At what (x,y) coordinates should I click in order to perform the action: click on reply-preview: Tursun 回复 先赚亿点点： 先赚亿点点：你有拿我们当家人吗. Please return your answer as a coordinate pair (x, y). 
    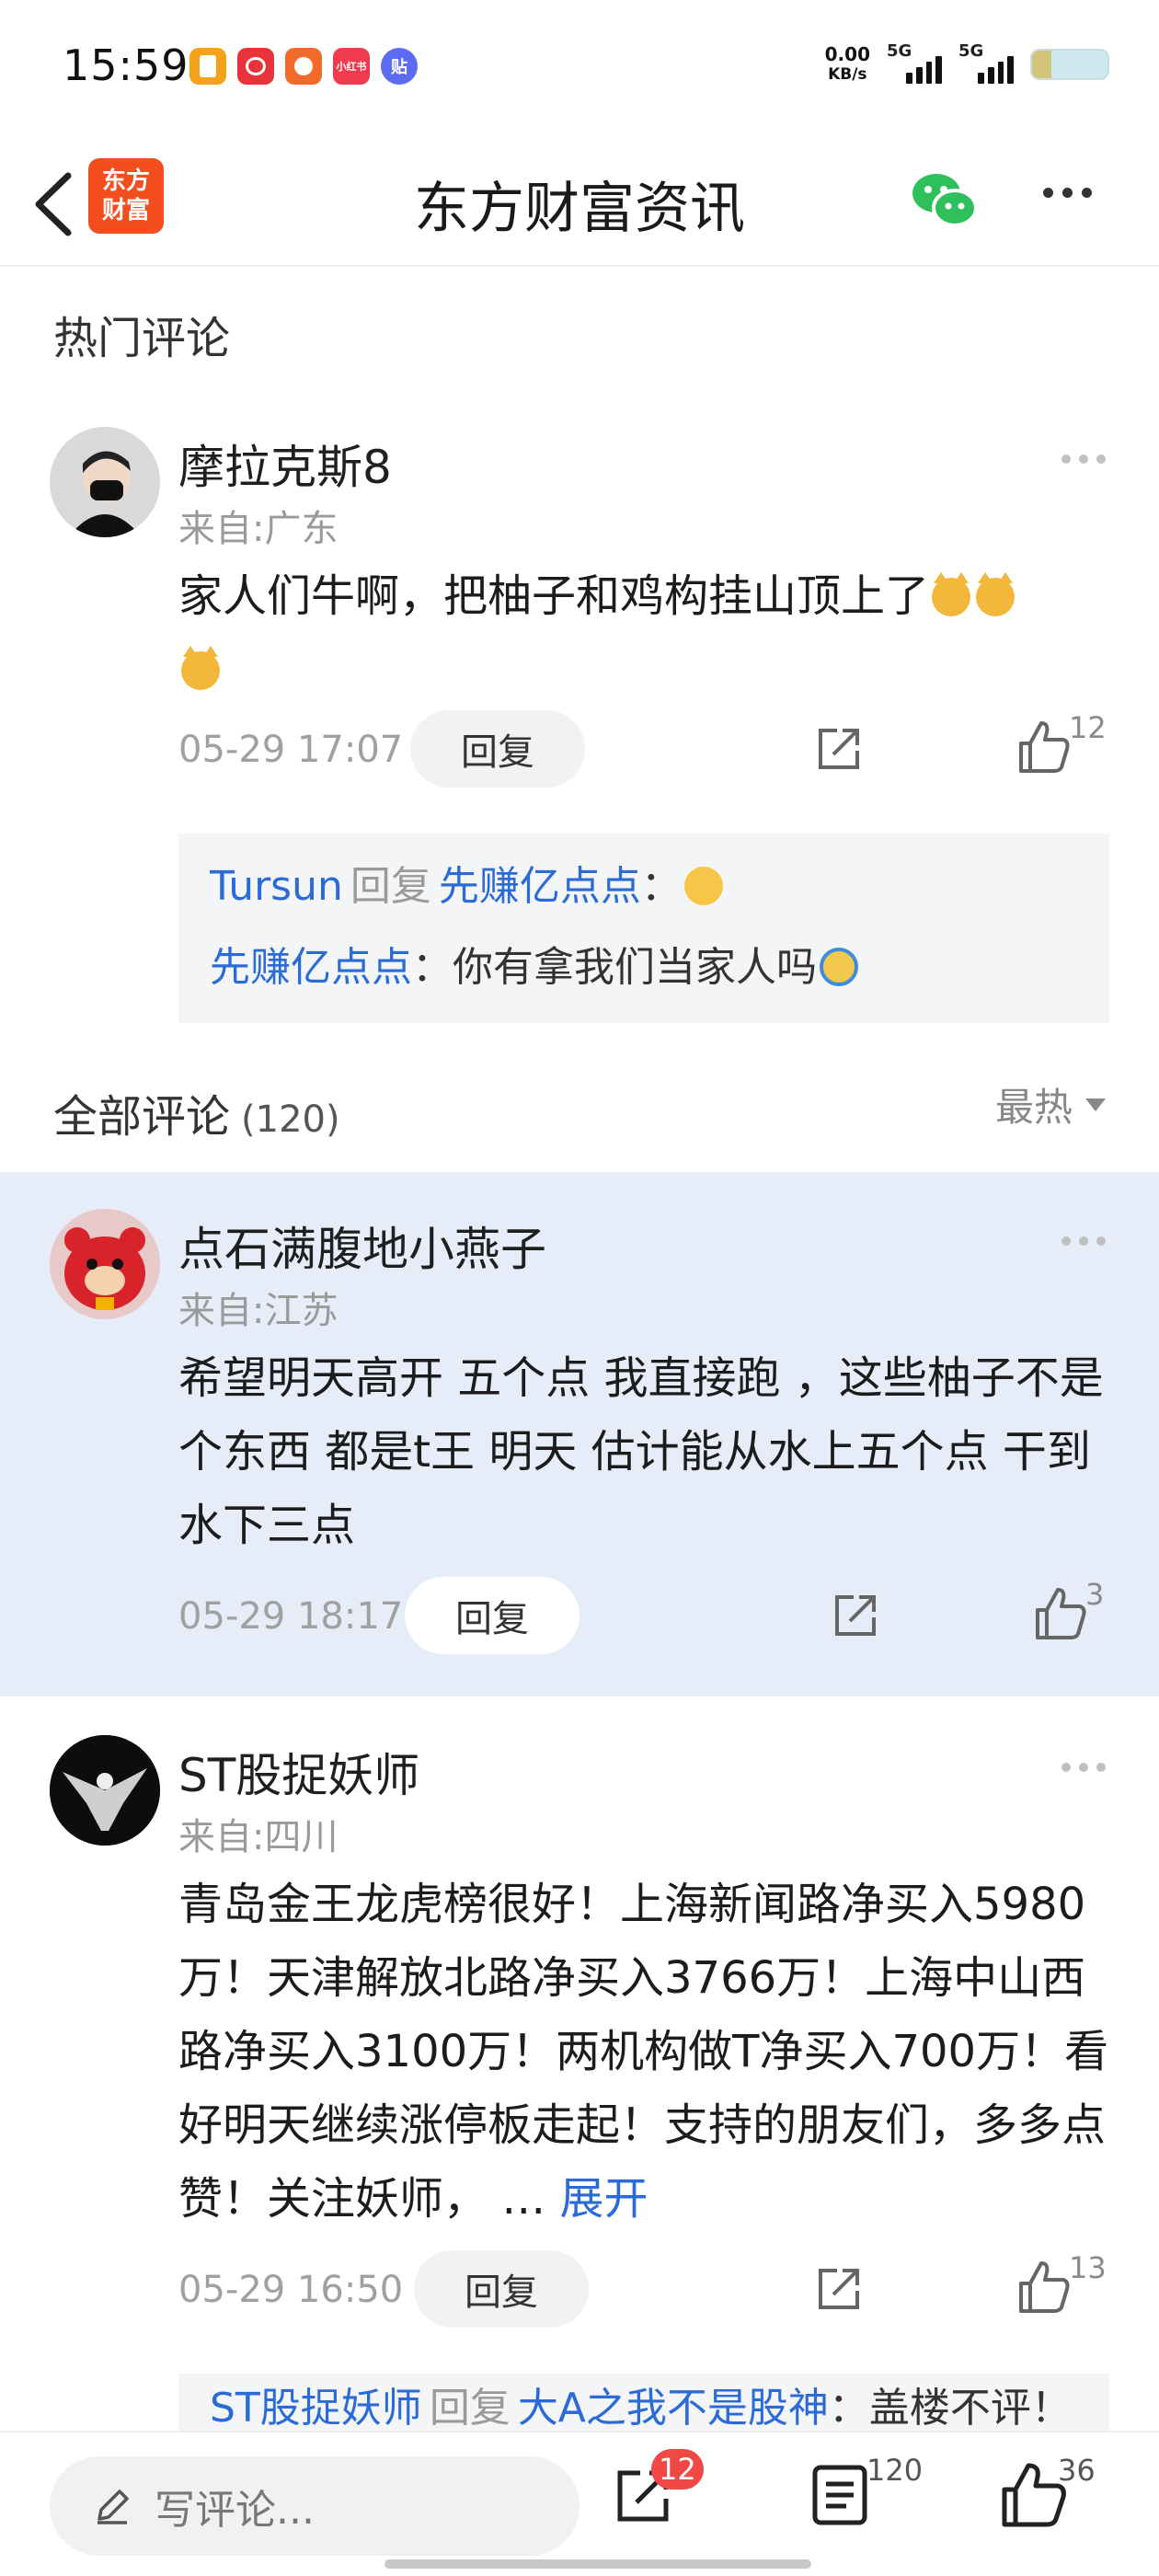
    Looking at the image, I should click on (643, 928).